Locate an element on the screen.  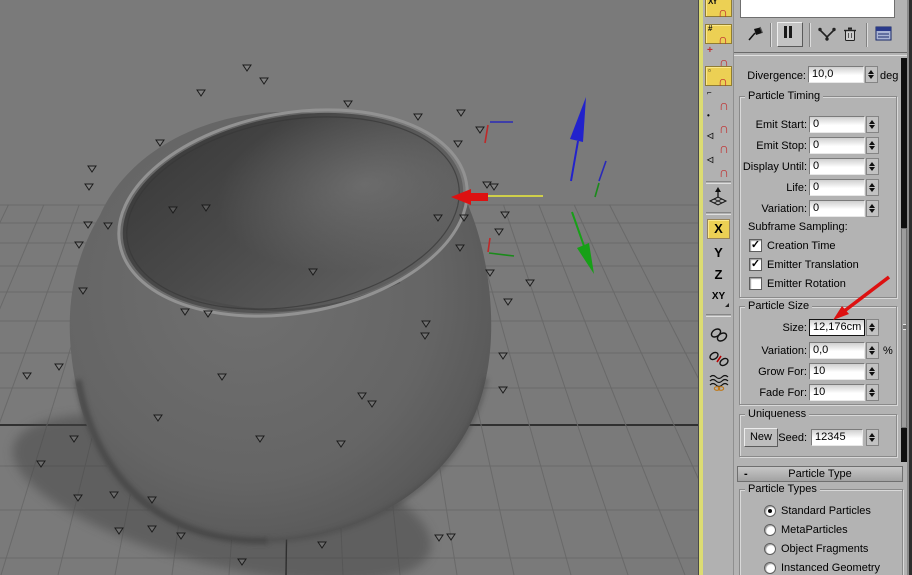
divergence-spinner is located at coordinates (871, 74).